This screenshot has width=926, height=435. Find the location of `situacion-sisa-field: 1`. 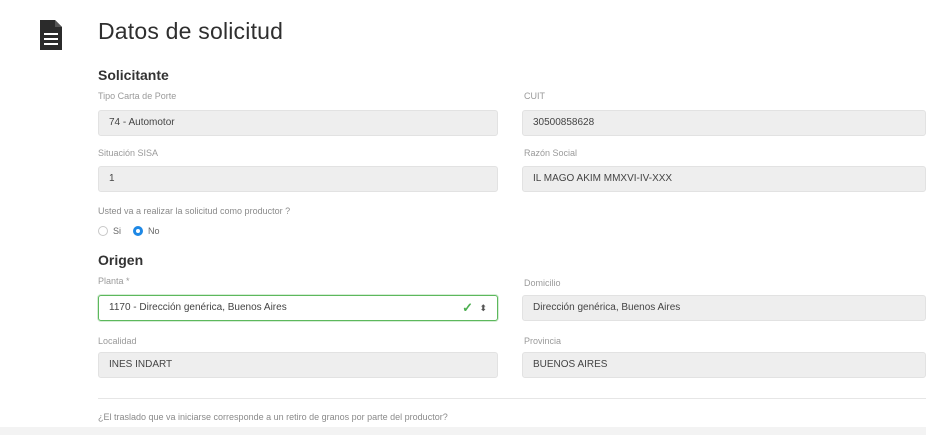

situacion-sisa-field: 1 is located at coordinates (298, 179).